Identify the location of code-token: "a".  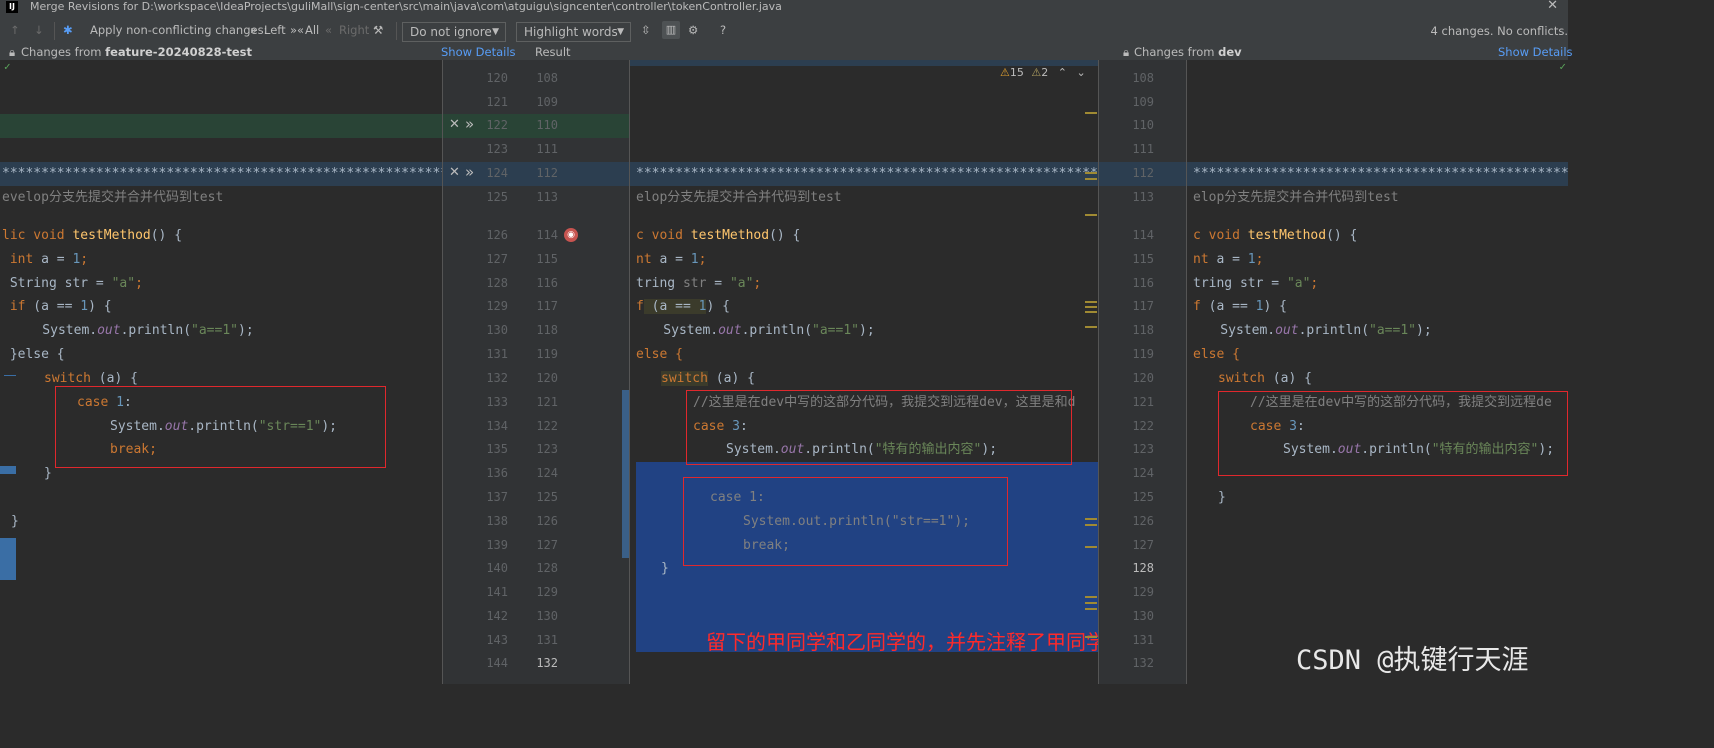
(123, 283).